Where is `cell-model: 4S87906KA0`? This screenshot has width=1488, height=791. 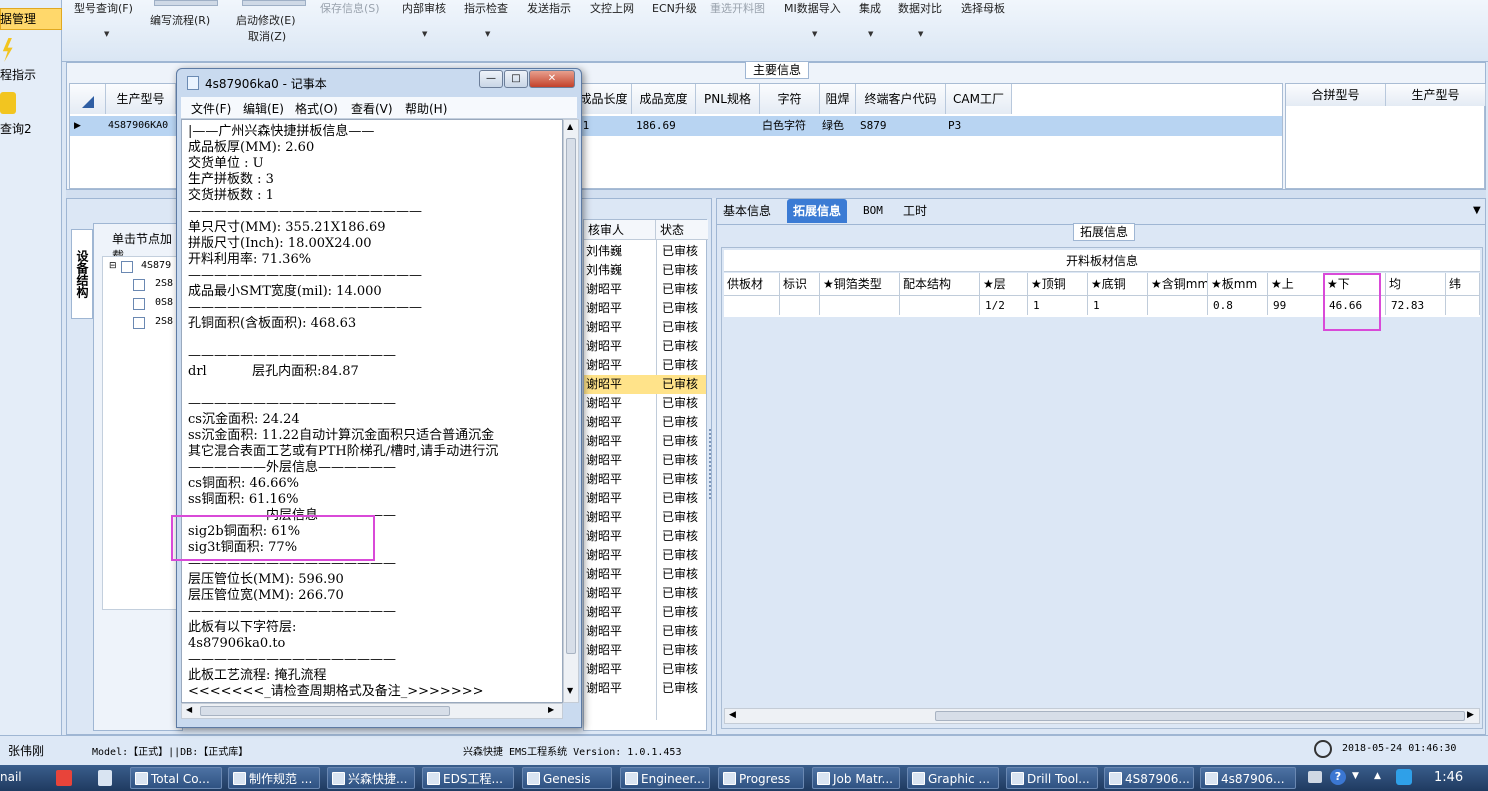 cell-model: 4S87906KA0 is located at coordinates (138, 126).